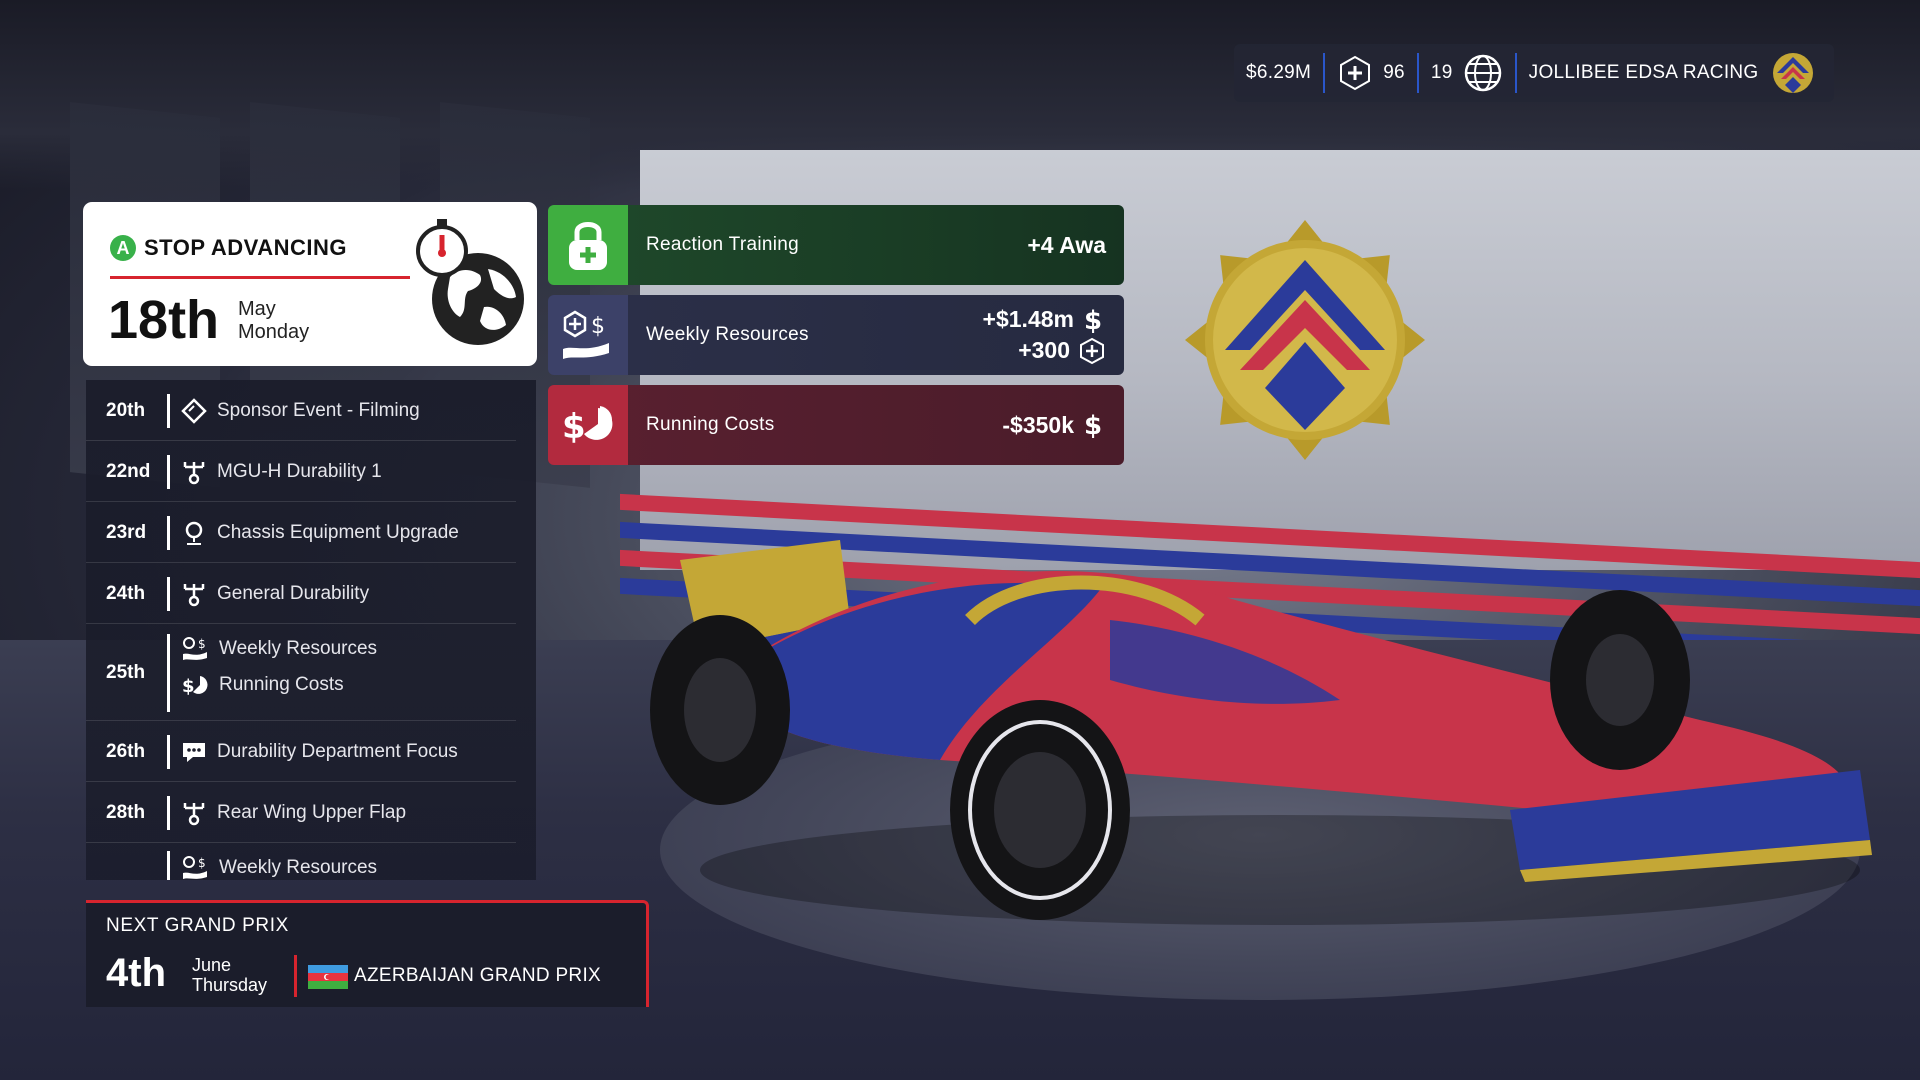 The image size is (1920, 1080). Describe the element at coordinates (470, 282) in the screenshot. I see `globe-stopwatch-icon` at that location.